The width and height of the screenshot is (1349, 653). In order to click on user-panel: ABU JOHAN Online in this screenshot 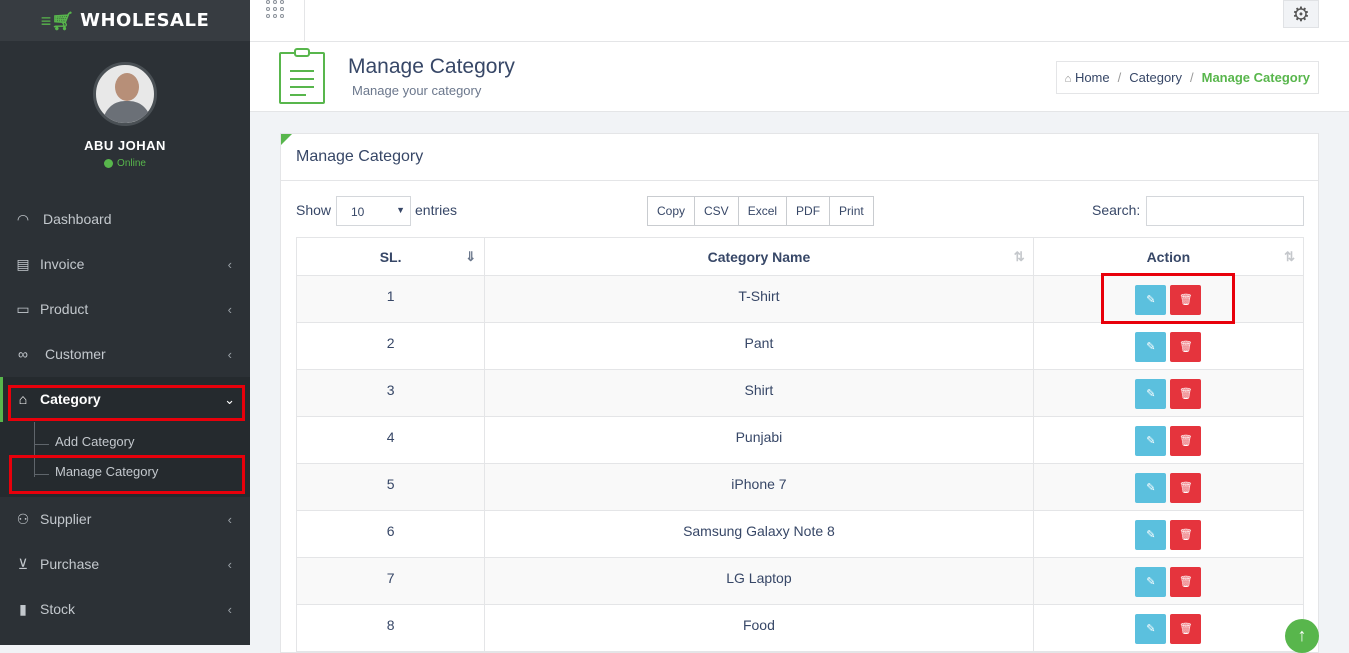, I will do `click(125, 116)`.